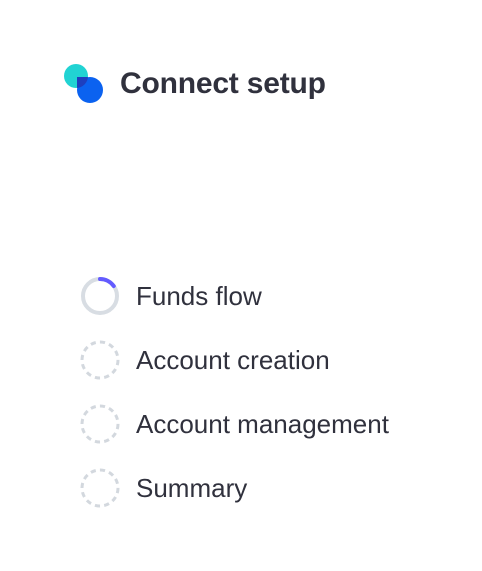  What do you see at coordinates (192, 488) in the screenshot?
I see `step-label: Summary` at bounding box center [192, 488].